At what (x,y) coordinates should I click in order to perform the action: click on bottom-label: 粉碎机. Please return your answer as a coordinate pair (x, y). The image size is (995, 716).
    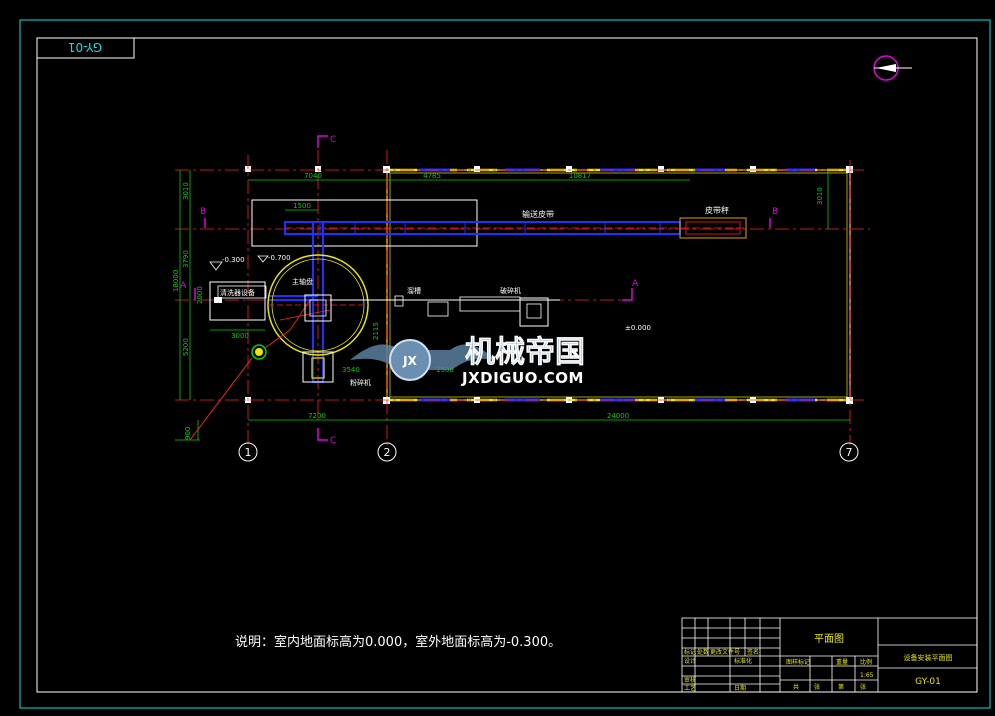
    Looking at the image, I should click on (360, 382).